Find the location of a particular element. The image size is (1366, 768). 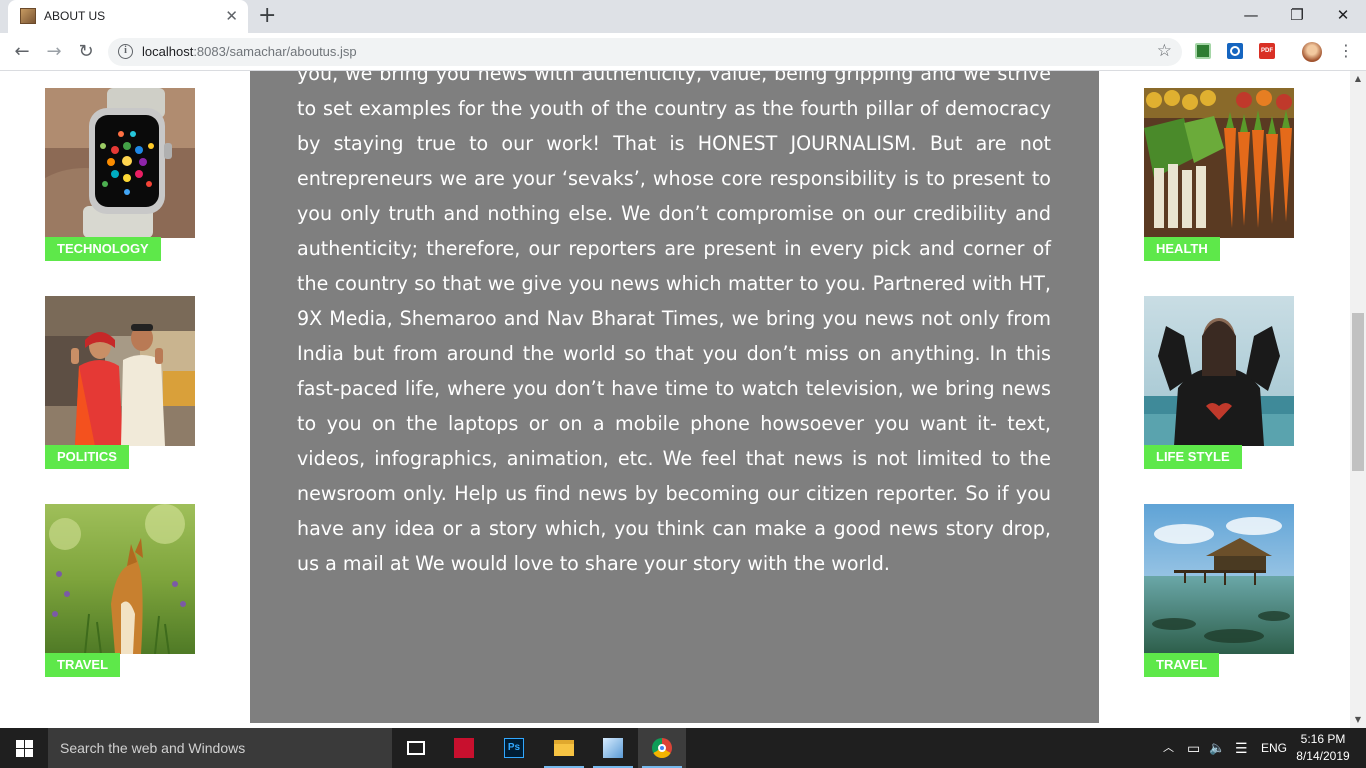

taskbar-clock: 5:16 PM 8/14/2019 is located at coordinates (1323, 748).